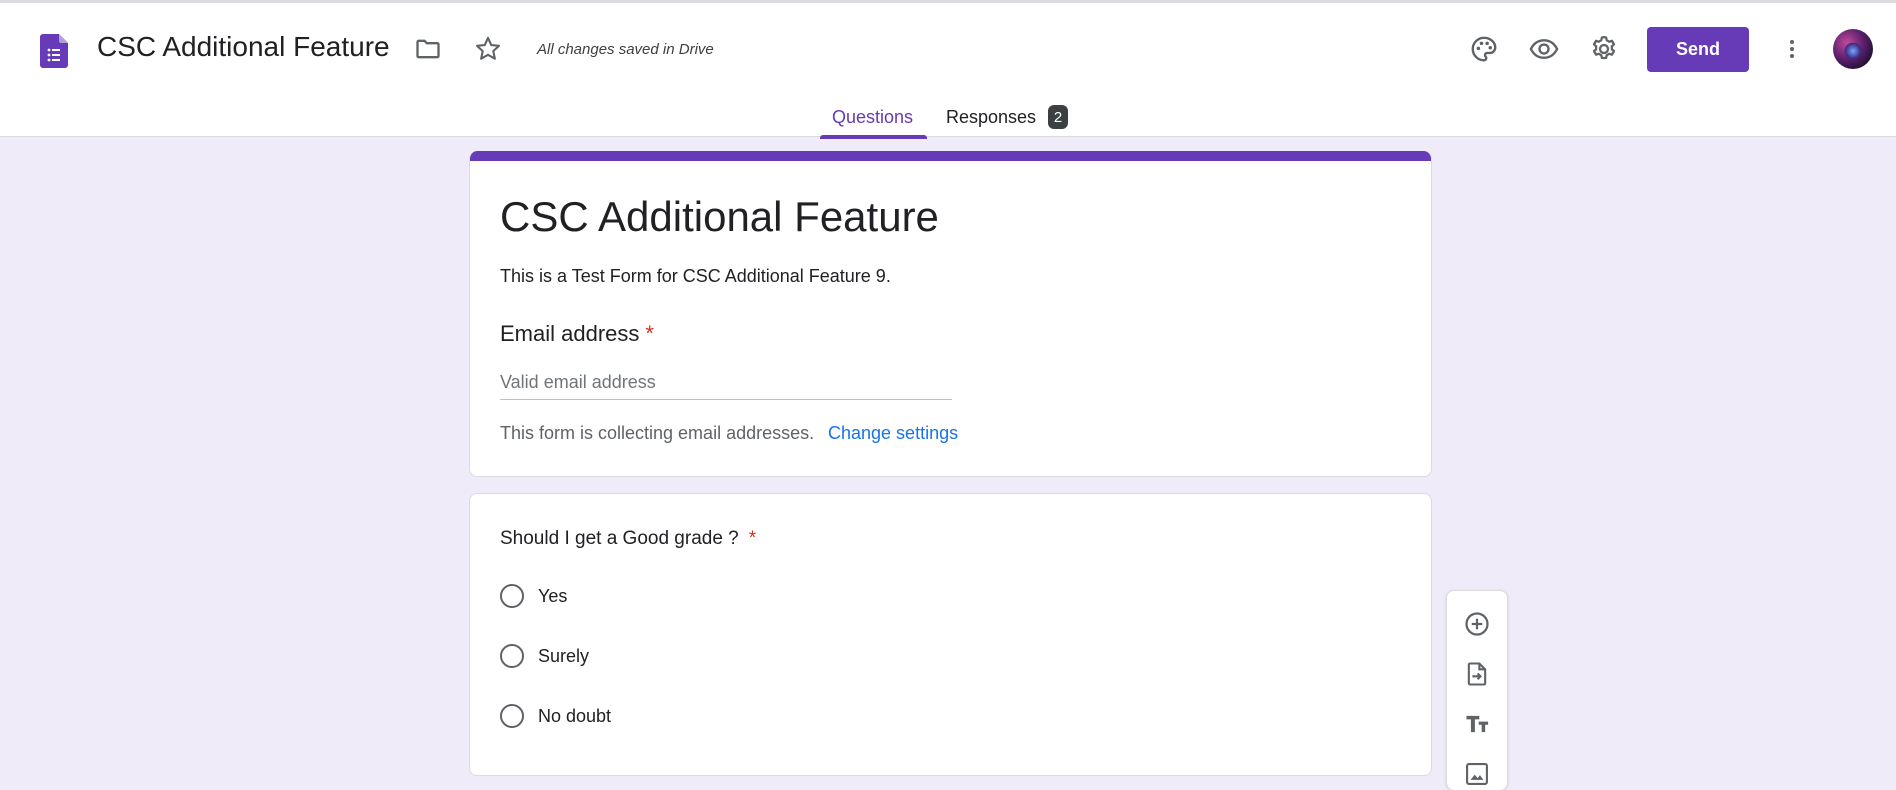  What do you see at coordinates (1058, 117) in the screenshot?
I see `responses-count-badge: 2` at bounding box center [1058, 117].